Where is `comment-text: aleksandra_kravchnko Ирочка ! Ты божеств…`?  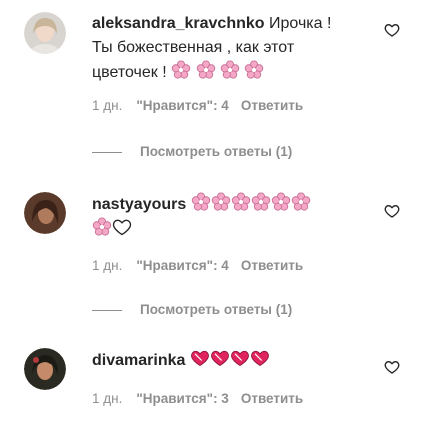 comment-text: aleksandra_kravchnko Ирочка ! Ты божеств… is located at coordinates (212, 48).